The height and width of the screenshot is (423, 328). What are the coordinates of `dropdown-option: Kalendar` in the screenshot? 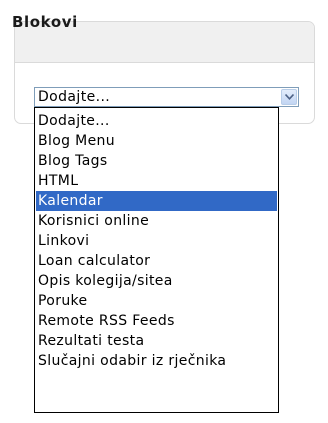 It's located at (156, 201).